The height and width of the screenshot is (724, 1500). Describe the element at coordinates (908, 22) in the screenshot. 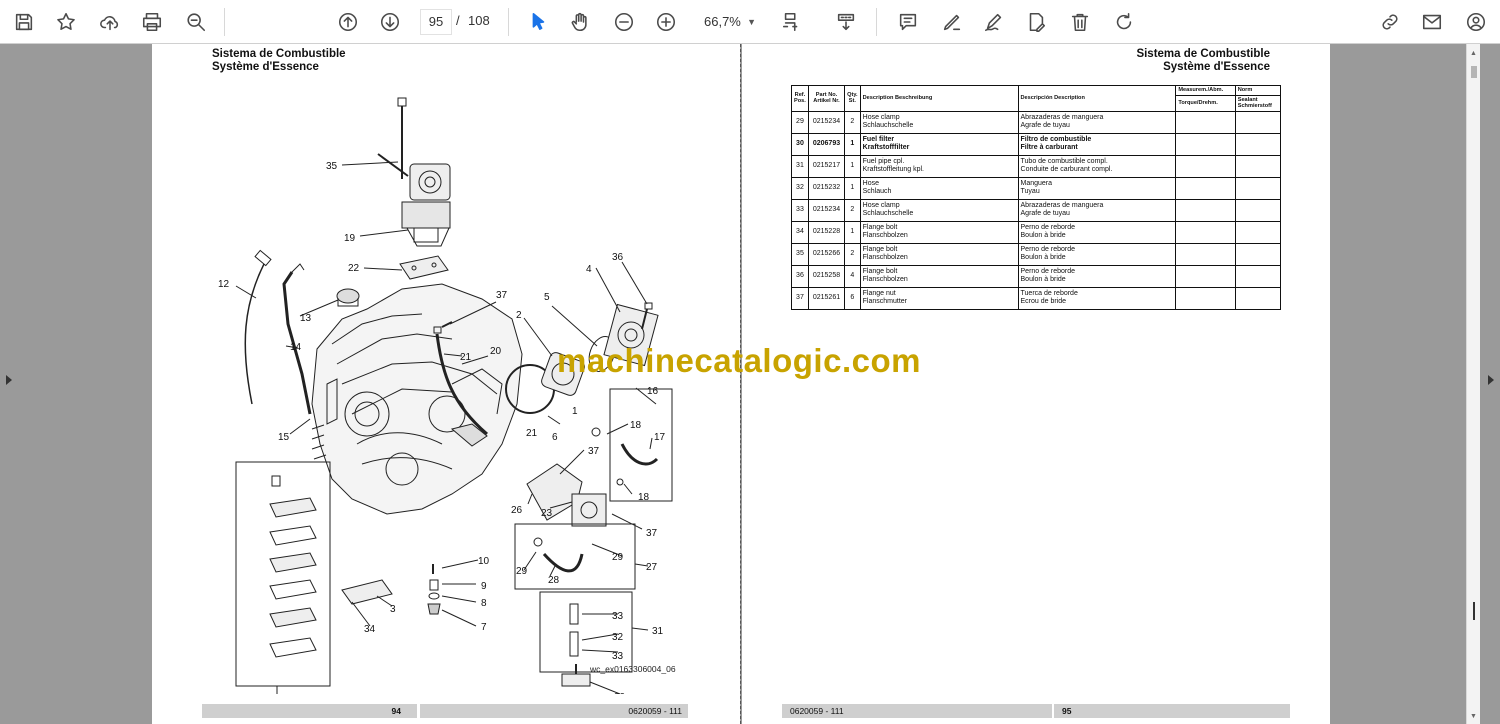

I see `comment-icon` at that location.